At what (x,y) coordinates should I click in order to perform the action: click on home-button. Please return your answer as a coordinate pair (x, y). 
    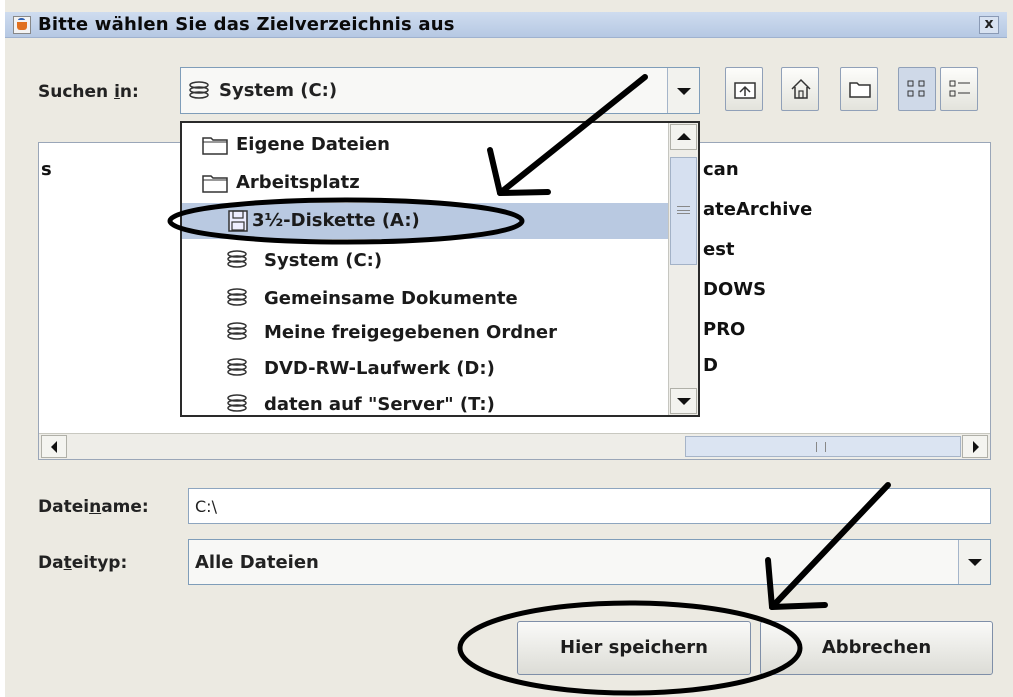
    Looking at the image, I should click on (800, 89).